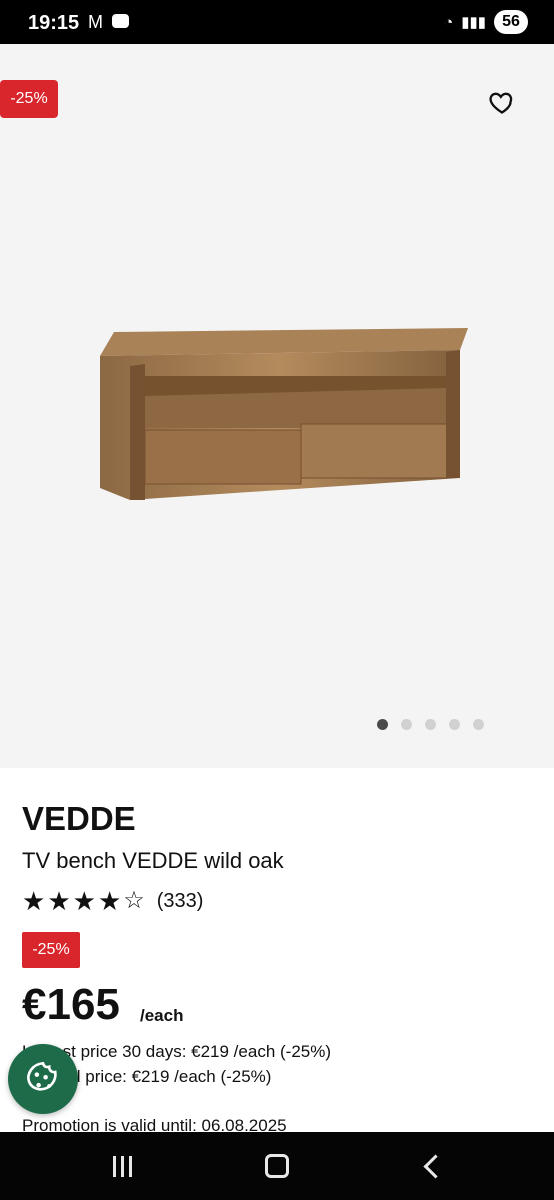 Image resolution: width=554 pixels, height=1200 pixels. I want to click on recent-apps-icon, so click(122, 1166).